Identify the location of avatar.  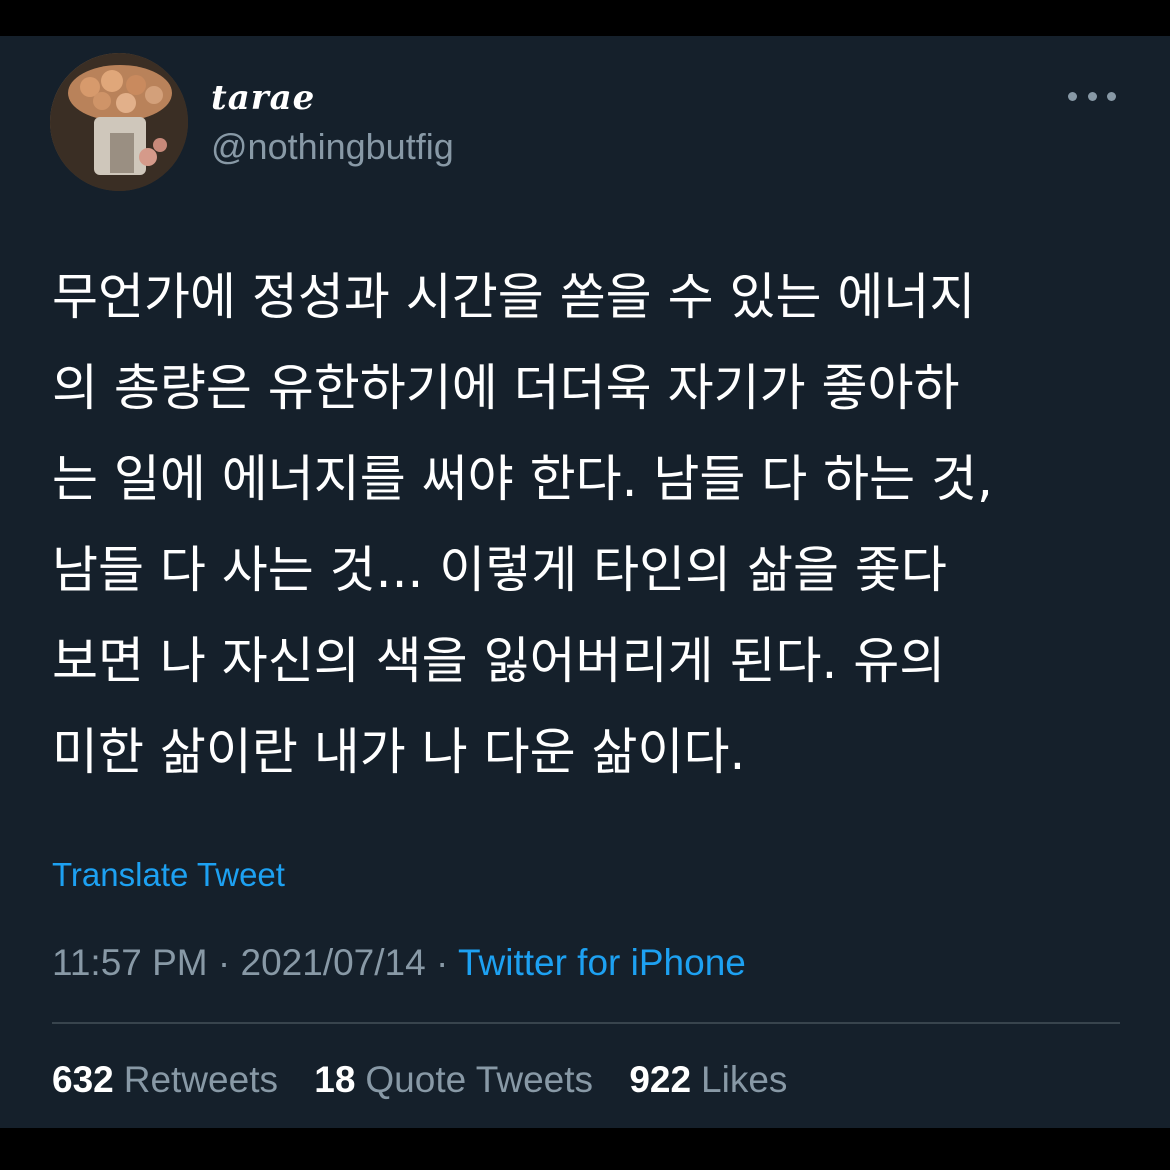
(119, 122).